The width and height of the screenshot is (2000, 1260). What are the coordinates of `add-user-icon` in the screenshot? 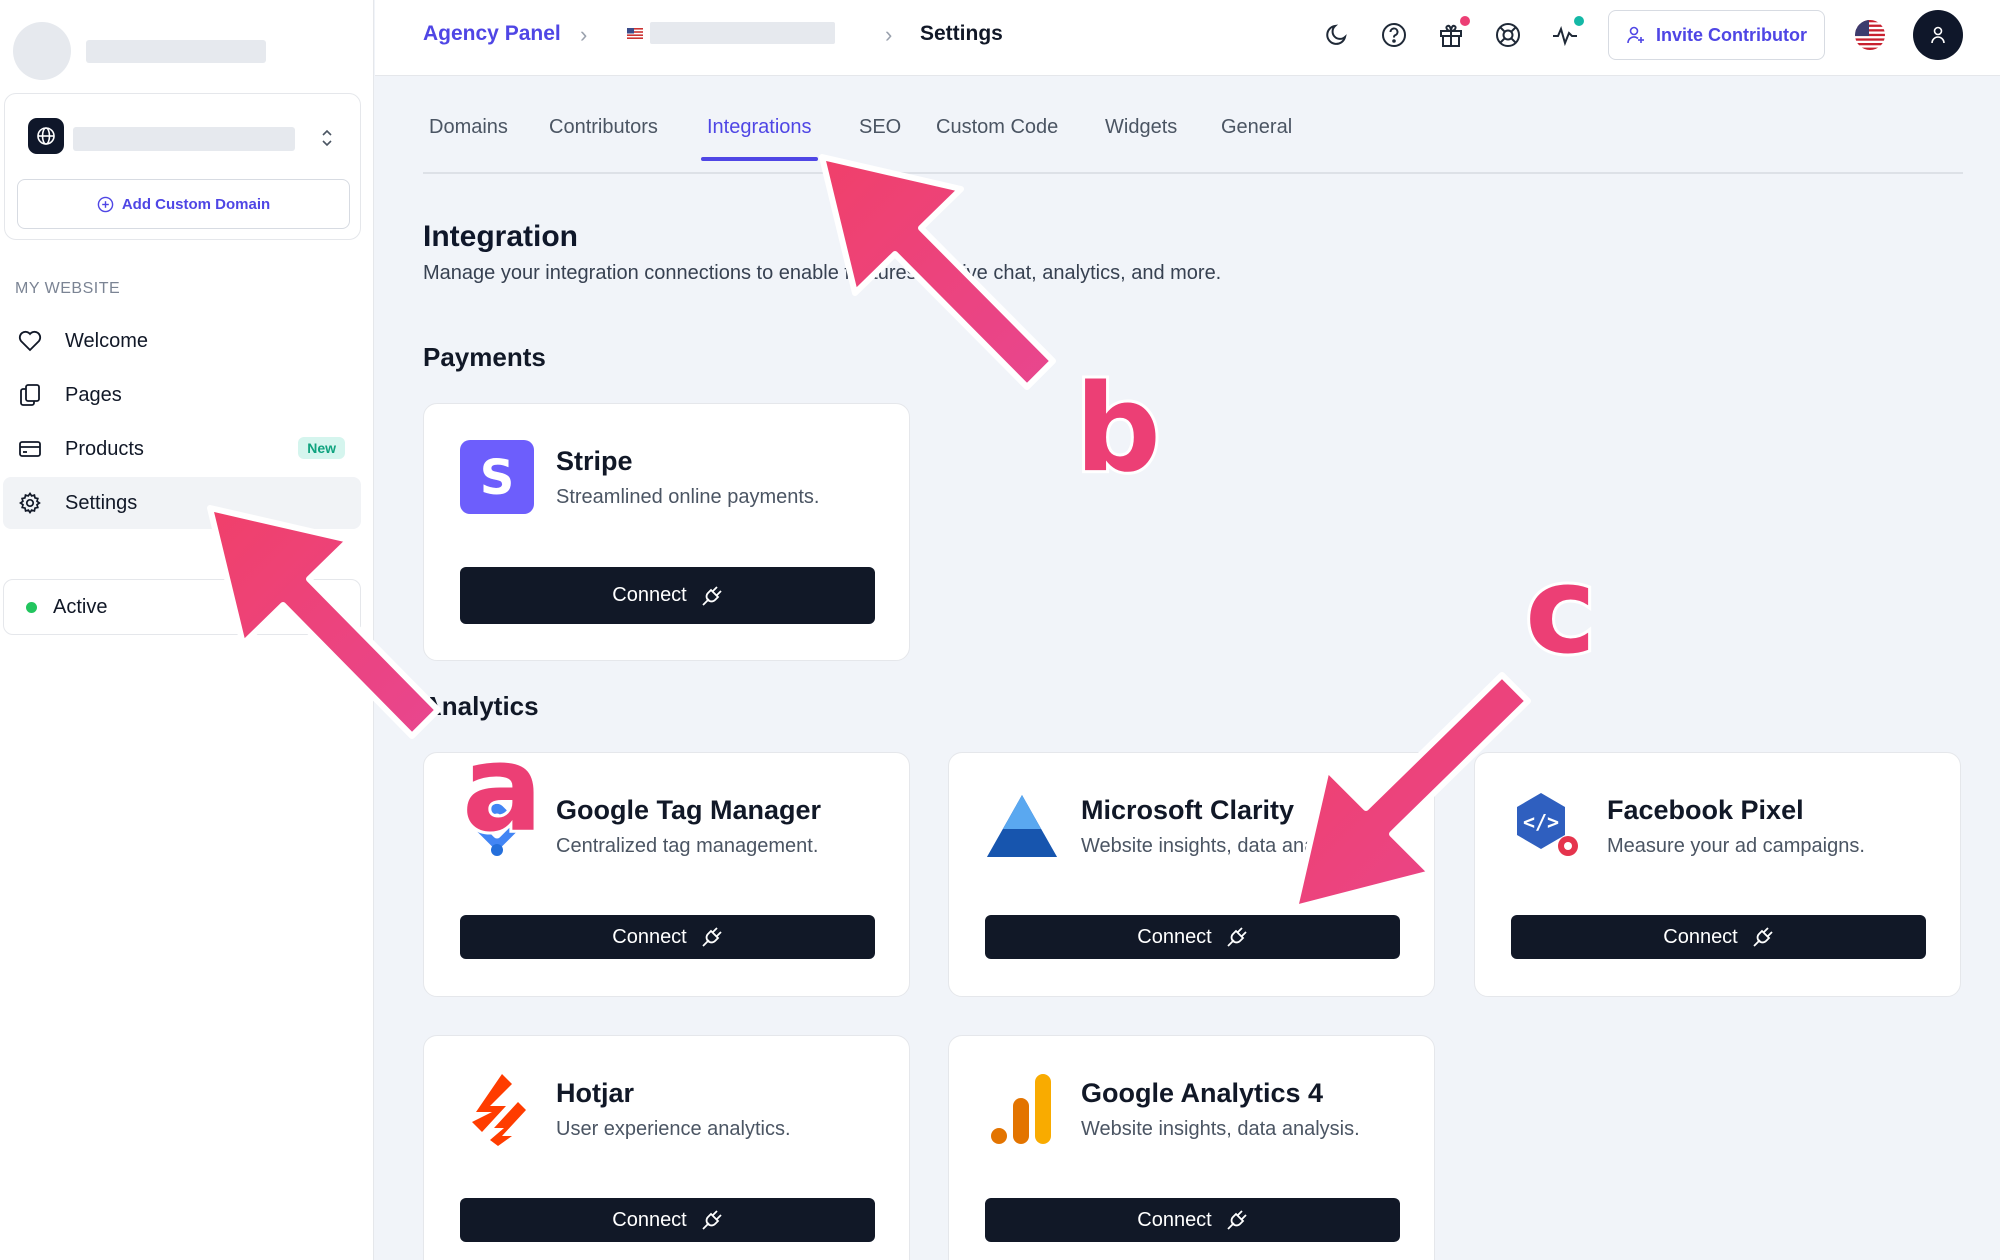 It's located at (1635, 35).